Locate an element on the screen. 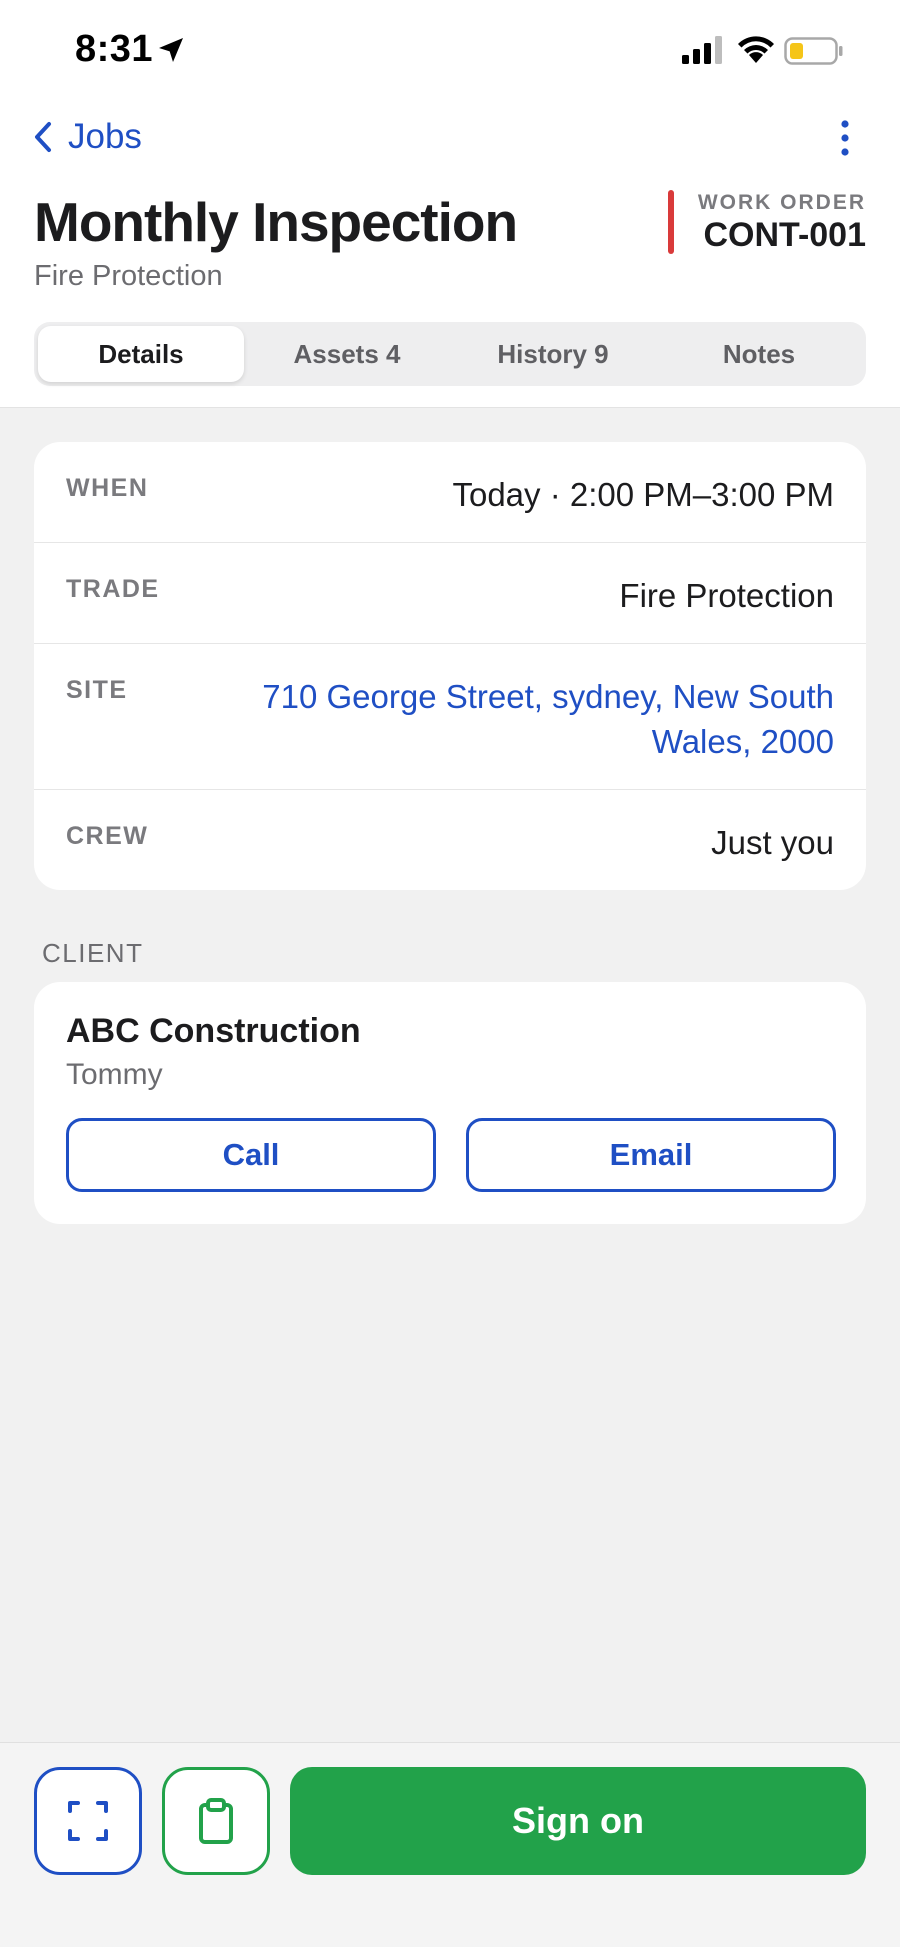 Image resolution: width=900 pixels, height=1947 pixels. signal-icon is located at coordinates (702, 50).